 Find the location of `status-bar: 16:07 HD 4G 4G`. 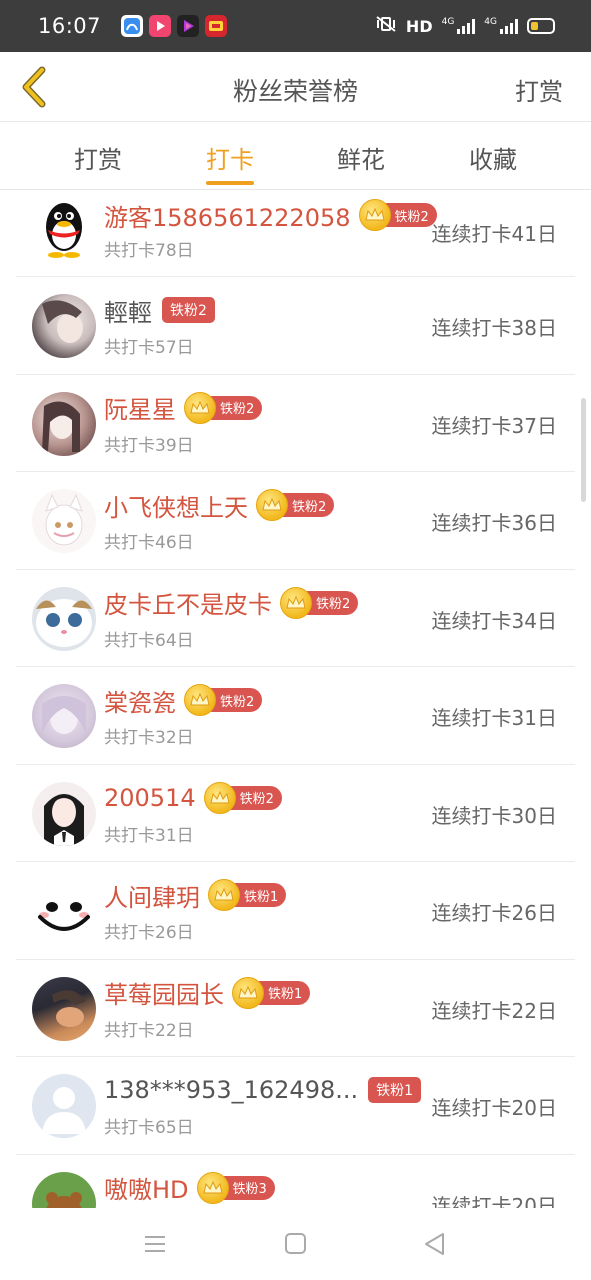

status-bar: 16:07 HD 4G 4G is located at coordinates (295, 26).